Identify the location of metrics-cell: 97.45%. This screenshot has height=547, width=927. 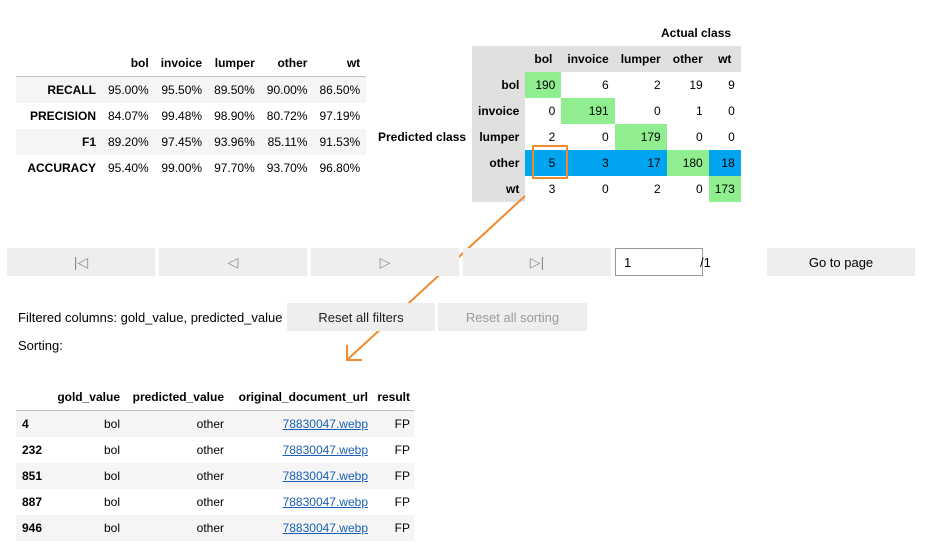
(182, 142).